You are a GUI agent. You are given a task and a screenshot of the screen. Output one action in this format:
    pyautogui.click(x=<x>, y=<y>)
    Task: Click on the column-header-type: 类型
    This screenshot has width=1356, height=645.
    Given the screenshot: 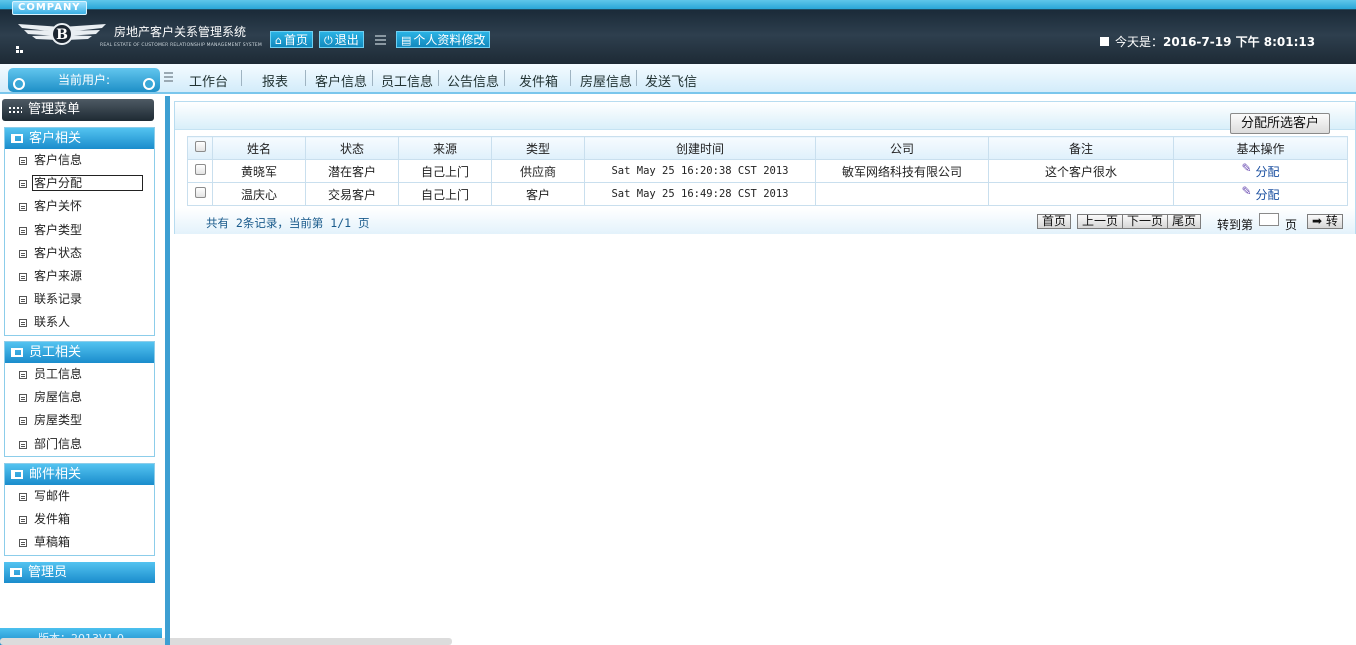 What is the action you would take?
    pyautogui.click(x=538, y=148)
    